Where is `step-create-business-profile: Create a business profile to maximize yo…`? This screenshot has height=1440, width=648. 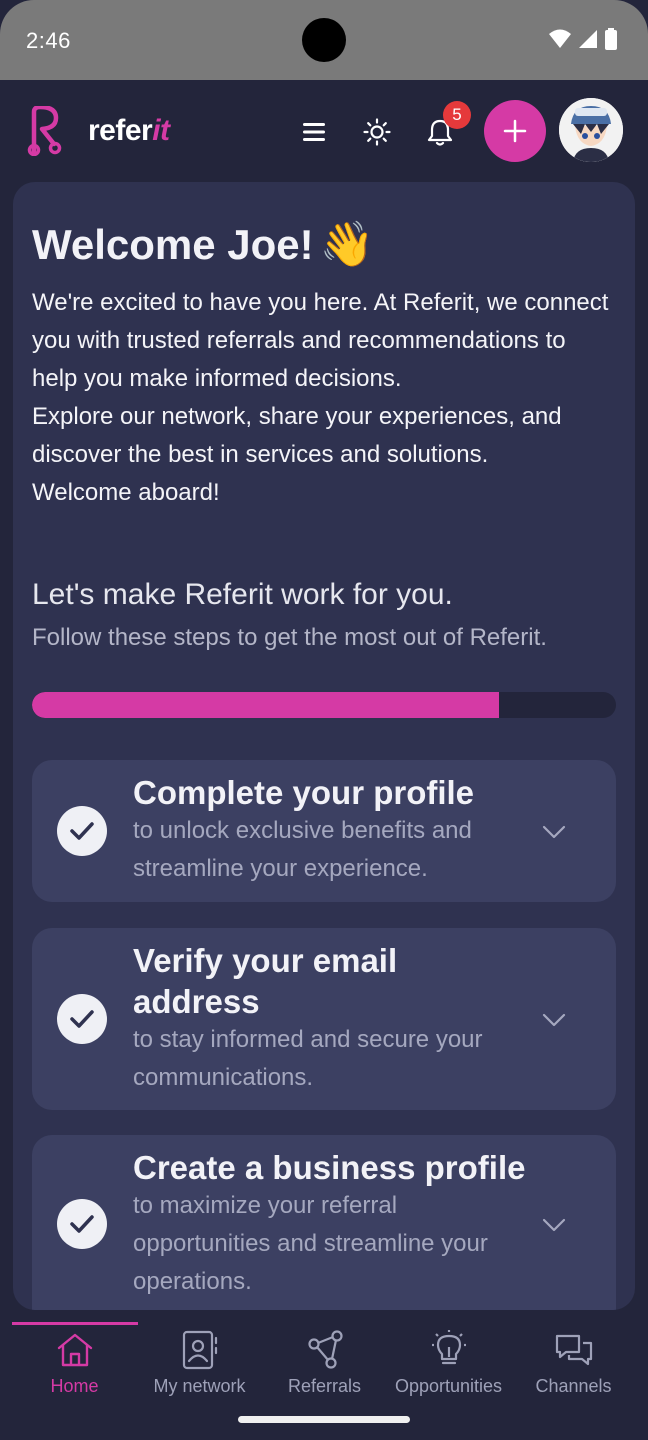
step-create-business-profile: Create a business profile to maximize yo… is located at coordinates (324, 1222).